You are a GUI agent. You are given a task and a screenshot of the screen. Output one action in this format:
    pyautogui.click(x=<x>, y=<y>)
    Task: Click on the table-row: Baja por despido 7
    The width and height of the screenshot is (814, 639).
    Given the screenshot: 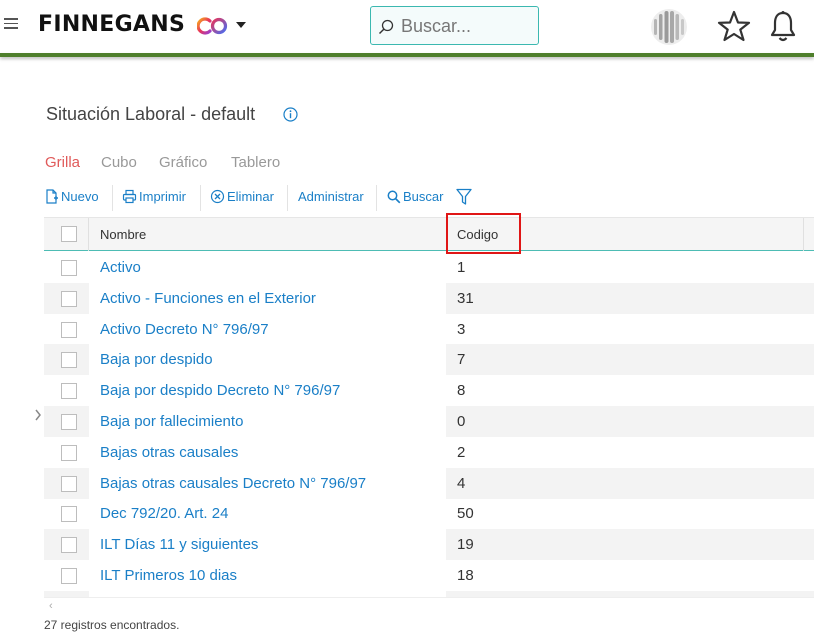 What is the action you would take?
    pyautogui.click(x=429, y=359)
    